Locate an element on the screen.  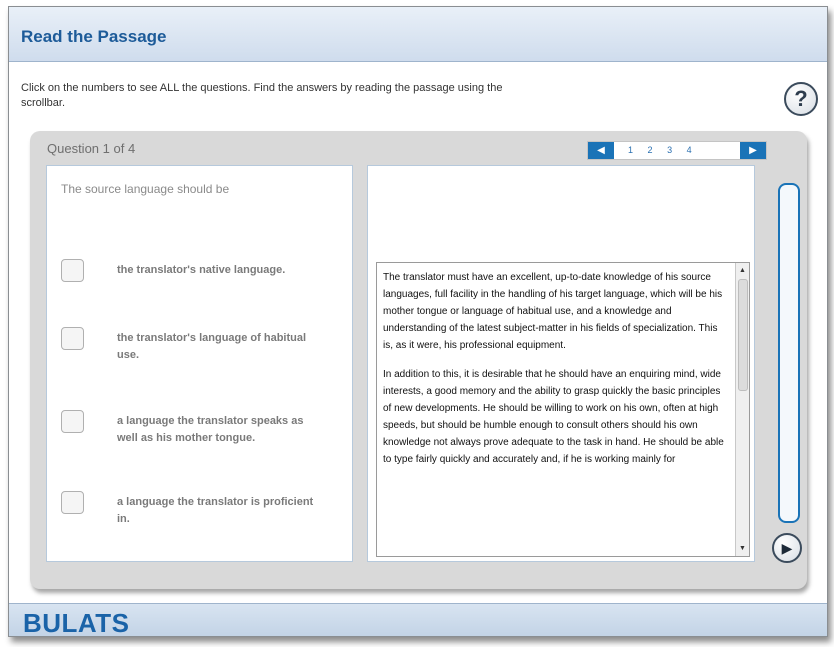
title-bar: Read the Passage is located at coordinates (418, 34).